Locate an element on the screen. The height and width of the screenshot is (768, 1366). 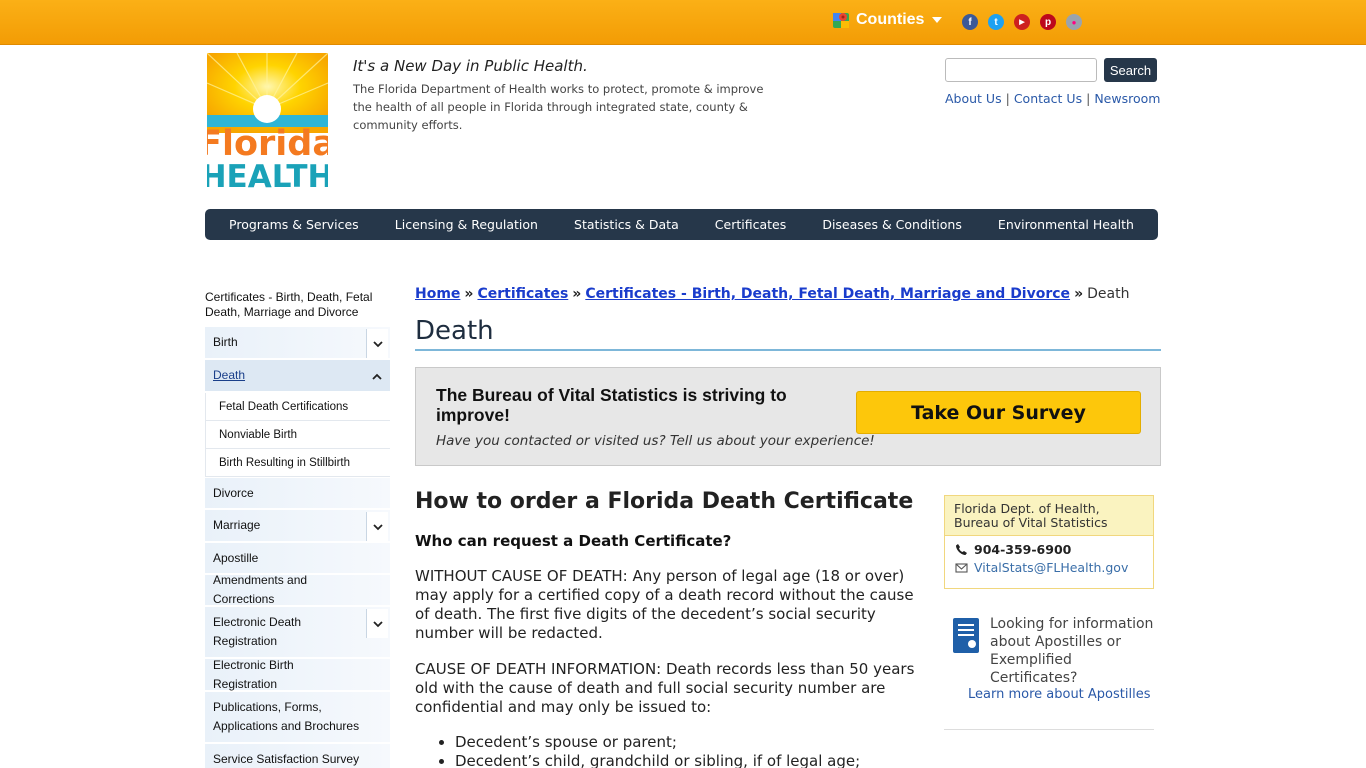
breadcrumb-current: Death is located at coordinates (1108, 294).